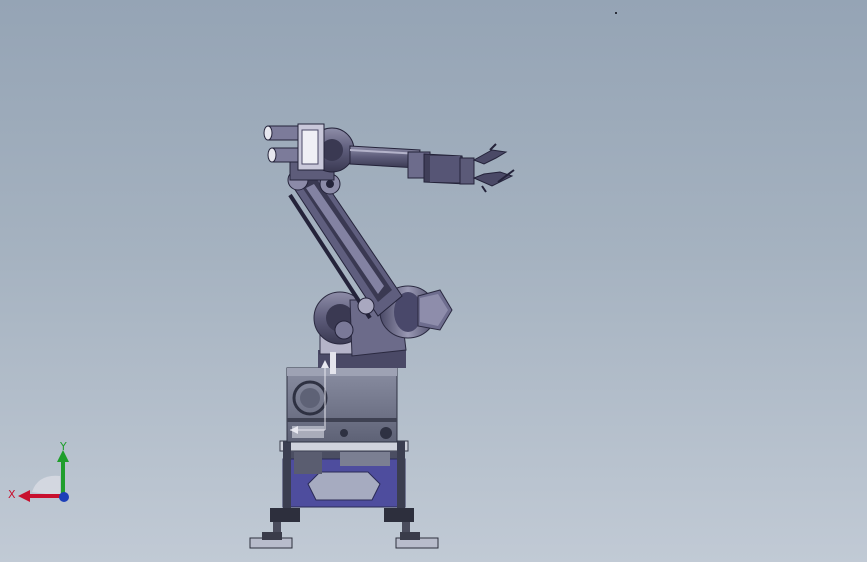 The image size is (867, 562). What do you see at coordinates (408, 165) in the screenshot?
I see `upper-arm` at bounding box center [408, 165].